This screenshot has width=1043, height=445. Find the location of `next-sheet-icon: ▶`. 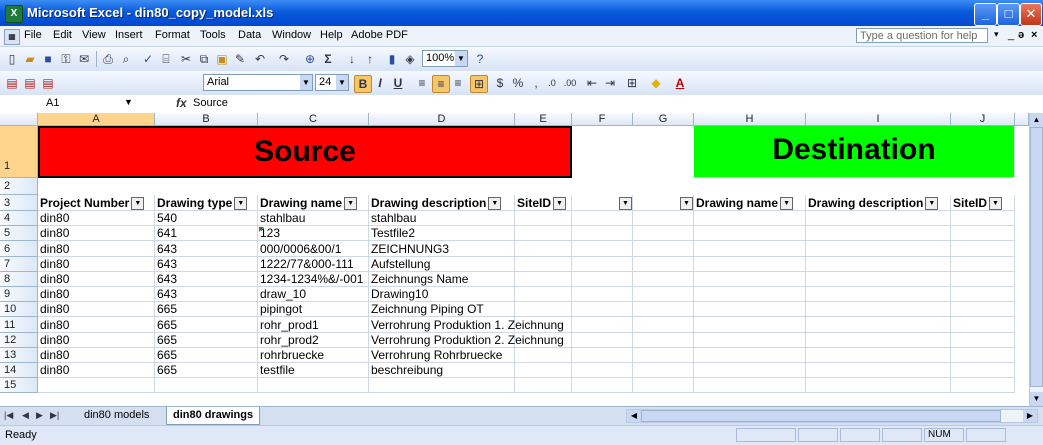

next-sheet-icon: ▶ is located at coordinates (39, 415).